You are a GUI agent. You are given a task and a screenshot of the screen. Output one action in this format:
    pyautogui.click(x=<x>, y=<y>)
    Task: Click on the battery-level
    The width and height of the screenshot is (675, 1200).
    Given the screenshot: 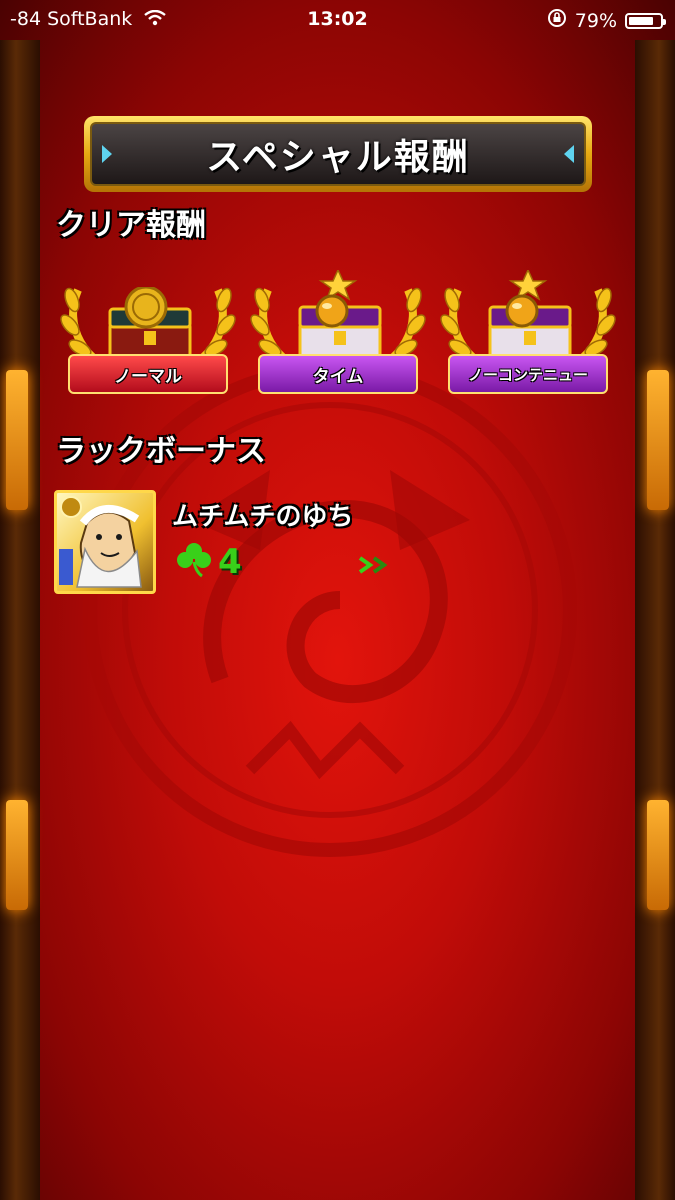 What is the action you would take?
    pyautogui.click(x=641, y=20)
    